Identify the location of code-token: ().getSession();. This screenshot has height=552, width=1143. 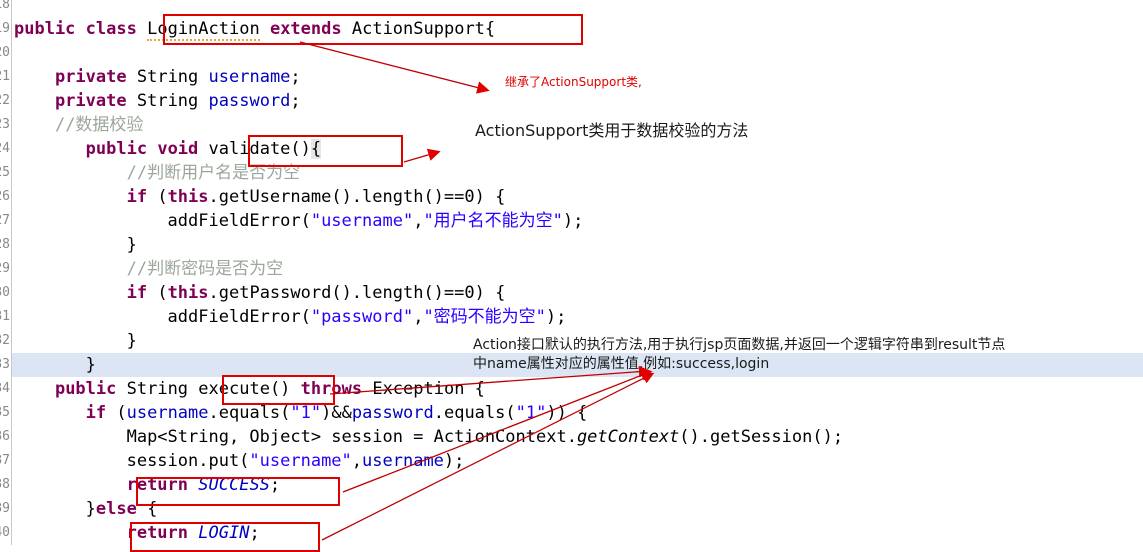
(761, 437).